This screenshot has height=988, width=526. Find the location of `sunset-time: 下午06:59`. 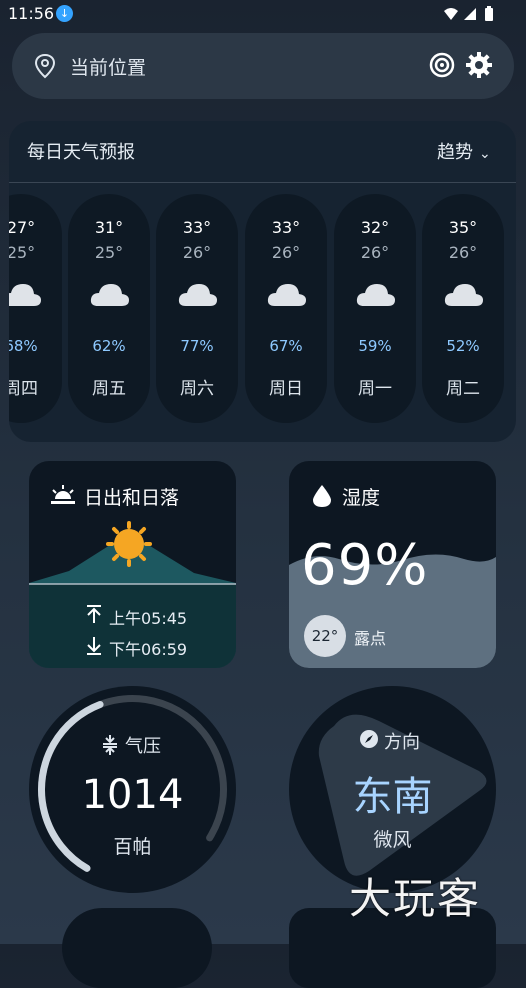

sunset-time: 下午06:59 is located at coordinates (148, 649).